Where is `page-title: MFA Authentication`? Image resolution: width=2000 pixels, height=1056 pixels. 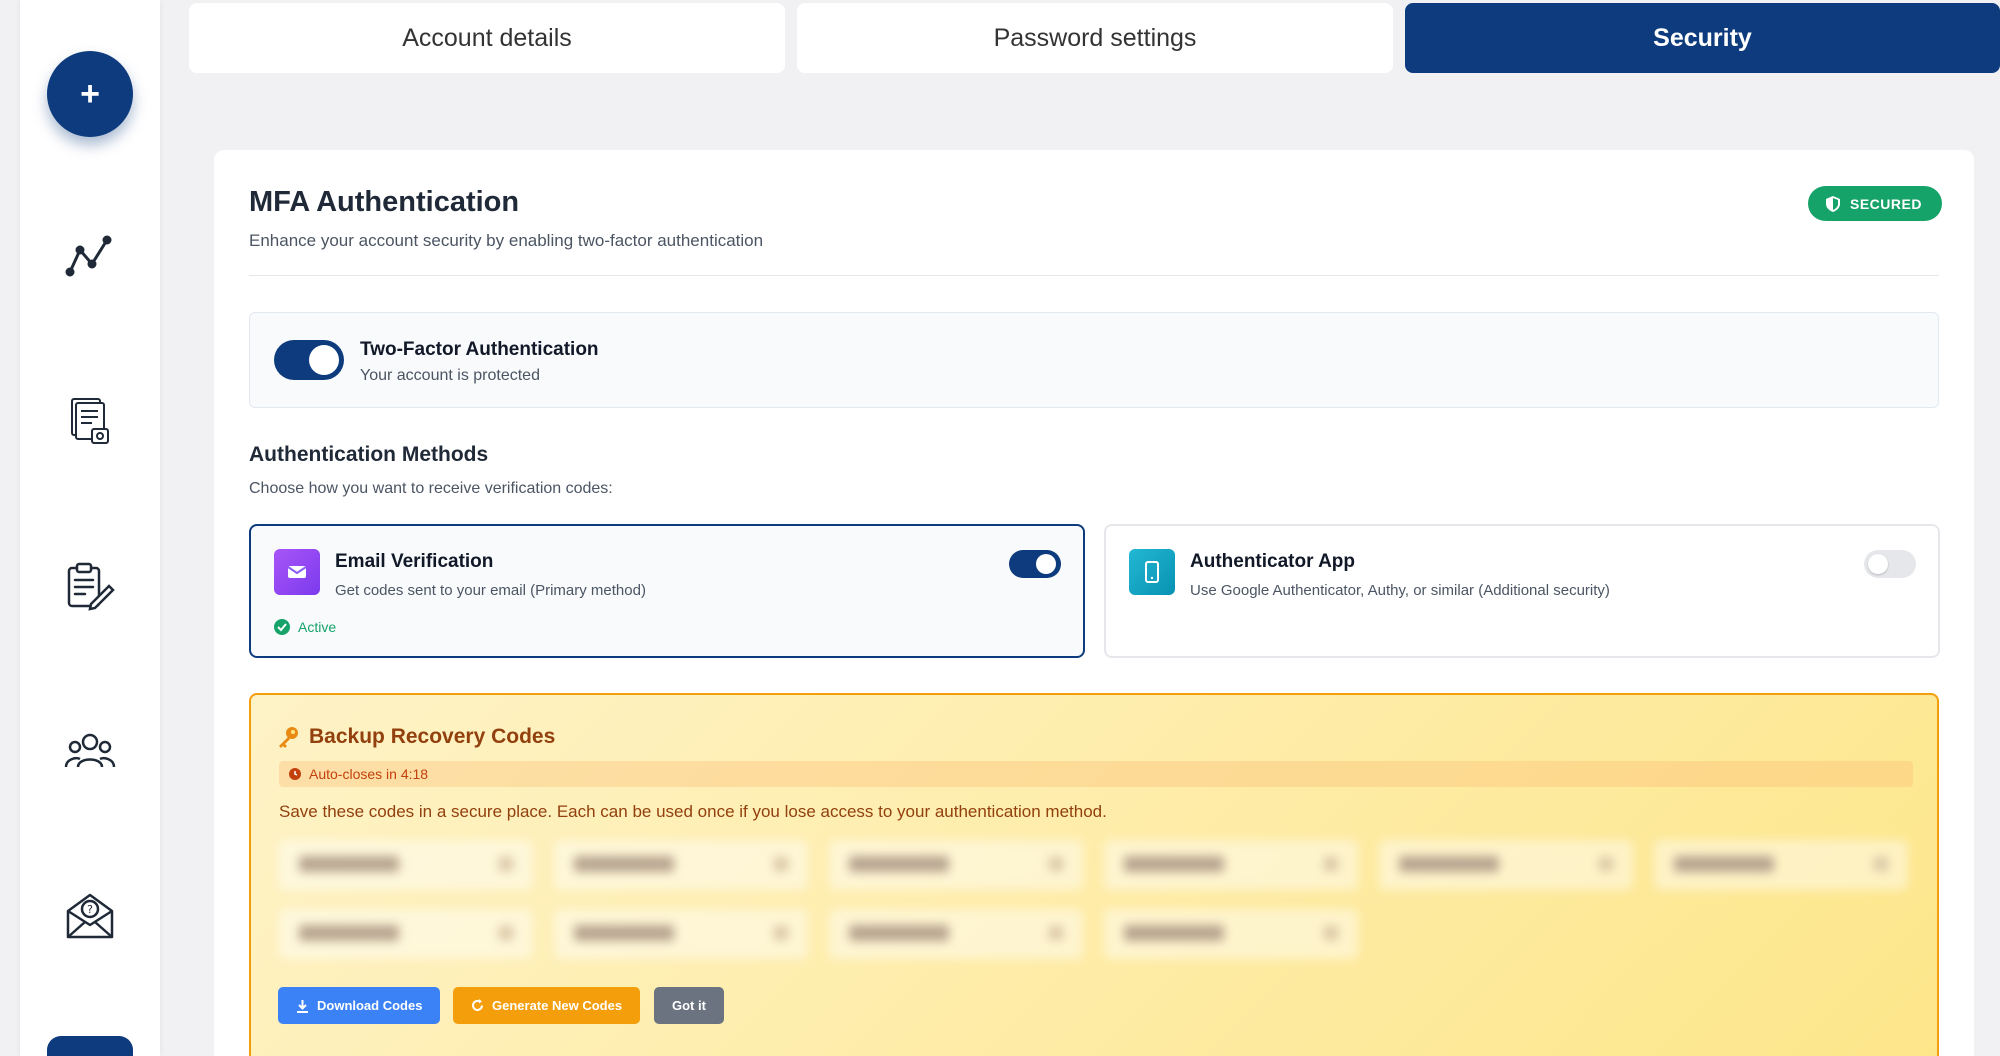 page-title: MFA Authentication is located at coordinates (384, 202).